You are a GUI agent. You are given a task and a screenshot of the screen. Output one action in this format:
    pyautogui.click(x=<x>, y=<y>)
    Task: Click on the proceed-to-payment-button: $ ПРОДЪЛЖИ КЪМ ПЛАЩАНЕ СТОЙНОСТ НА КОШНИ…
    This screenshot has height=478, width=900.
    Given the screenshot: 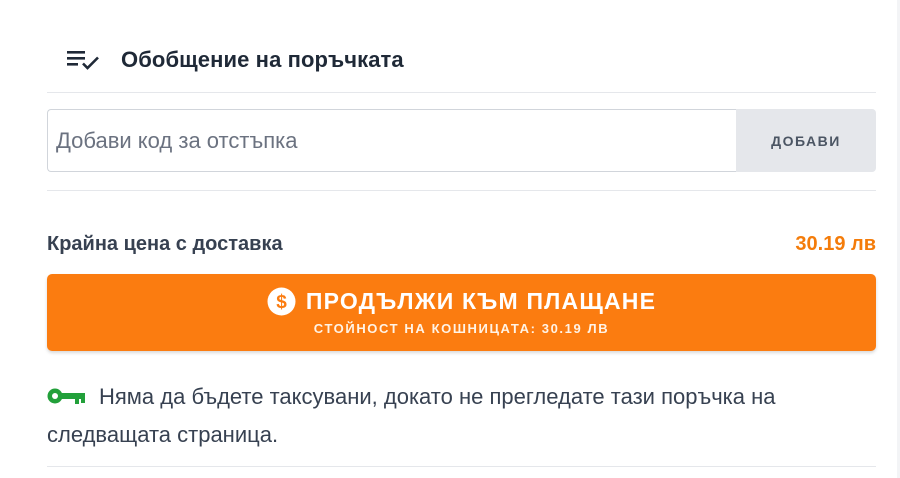 What is the action you would take?
    pyautogui.click(x=461, y=312)
    